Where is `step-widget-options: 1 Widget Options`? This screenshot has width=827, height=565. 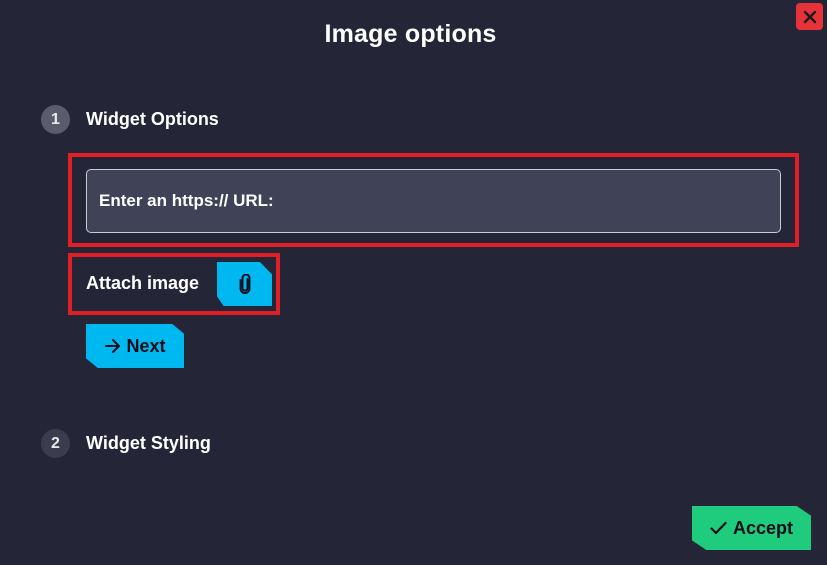 step-widget-options: 1 Widget Options is located at coordinates (130, 119).